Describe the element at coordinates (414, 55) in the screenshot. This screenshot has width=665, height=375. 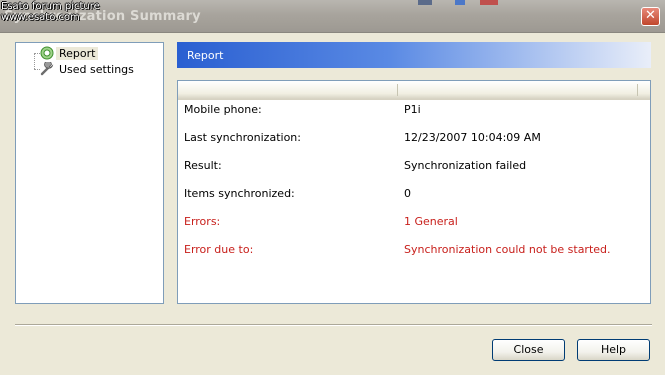
I see `report-header: Report` at that location.